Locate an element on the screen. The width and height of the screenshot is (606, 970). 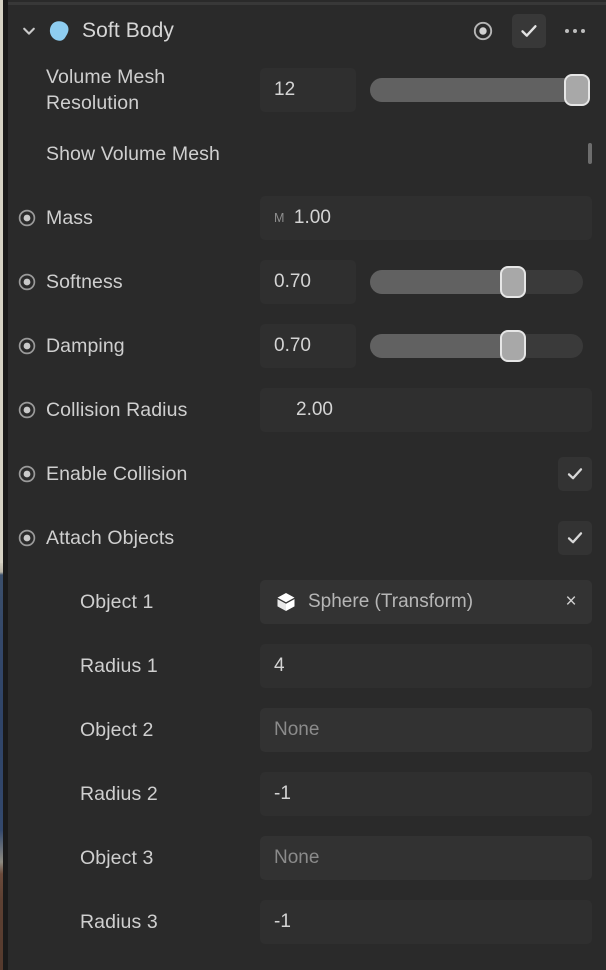
toggle-wrap-attach-objects is located at coordinates (575, 538).